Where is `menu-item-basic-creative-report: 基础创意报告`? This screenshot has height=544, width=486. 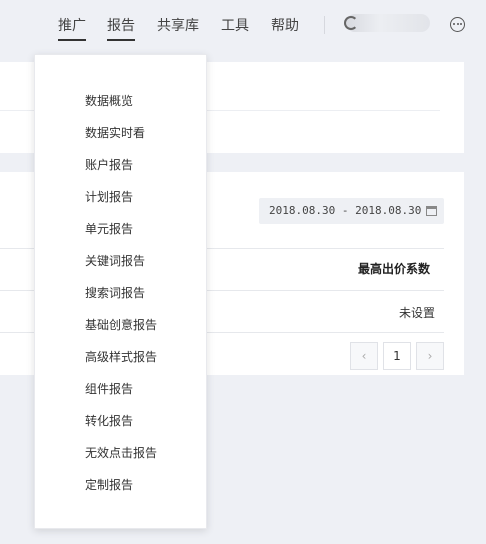
menu-item-basic-creative-report: 基础创意报告 is located at coordinates (121, 325).